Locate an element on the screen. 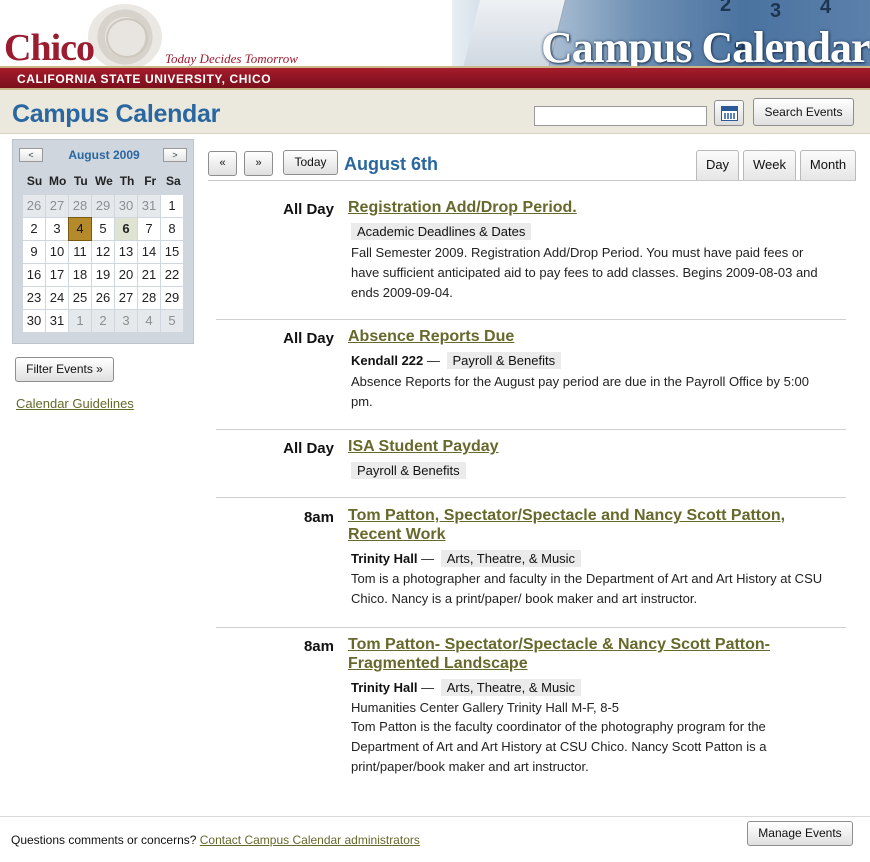 The width and height of the screenshot is (870, 862). calendar-day: 9 is located at coordinates (34, 252).